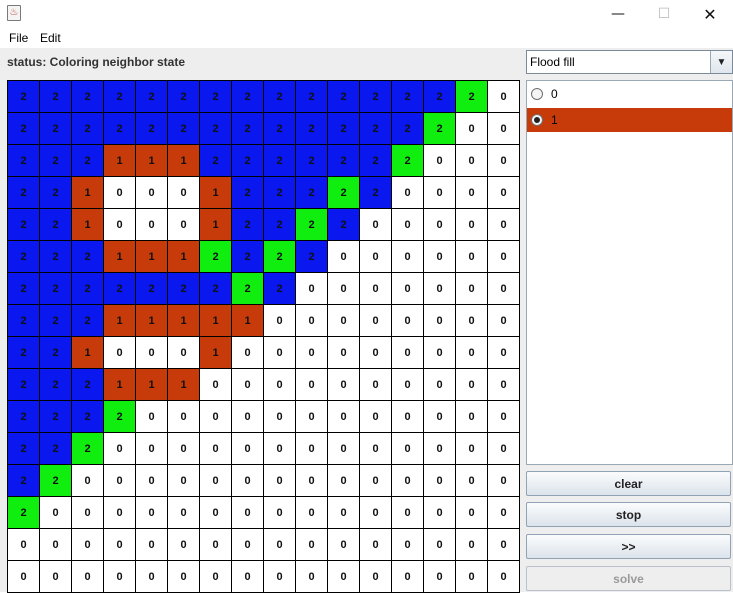 Image resolution: width=733 pixels, height=593 pixels. Describe the element at coordinates (629, 120) in the screenshot. I see `palette-item-1: 1` at that location.